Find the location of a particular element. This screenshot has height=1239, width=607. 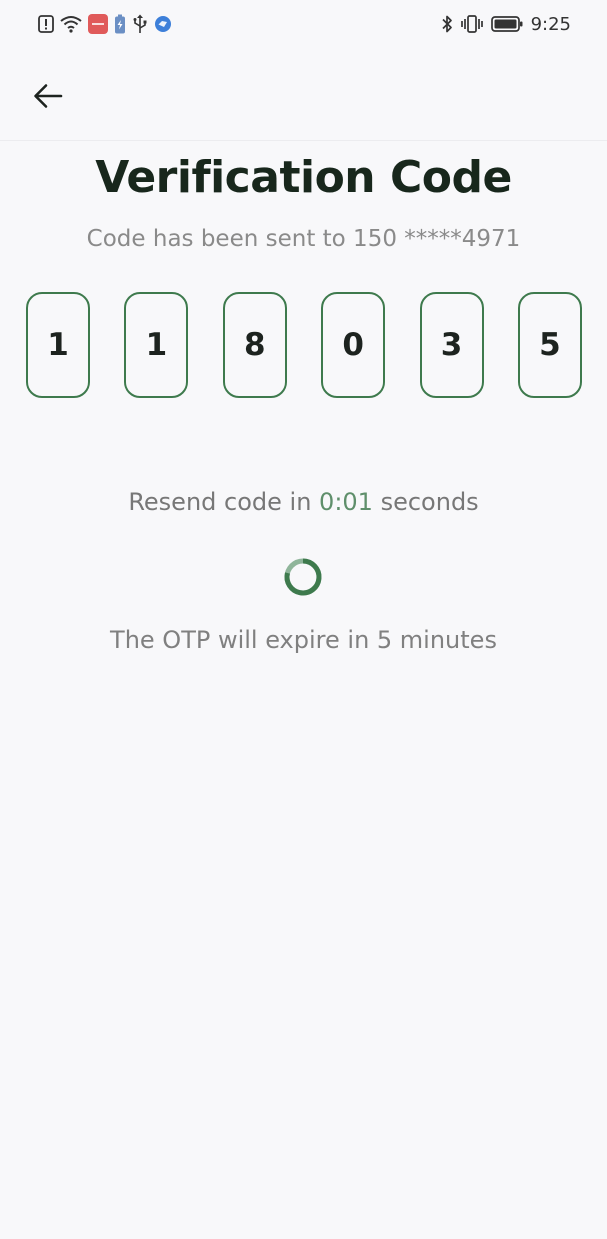

page-title: Verification Code is located at coordinates (303, 177).